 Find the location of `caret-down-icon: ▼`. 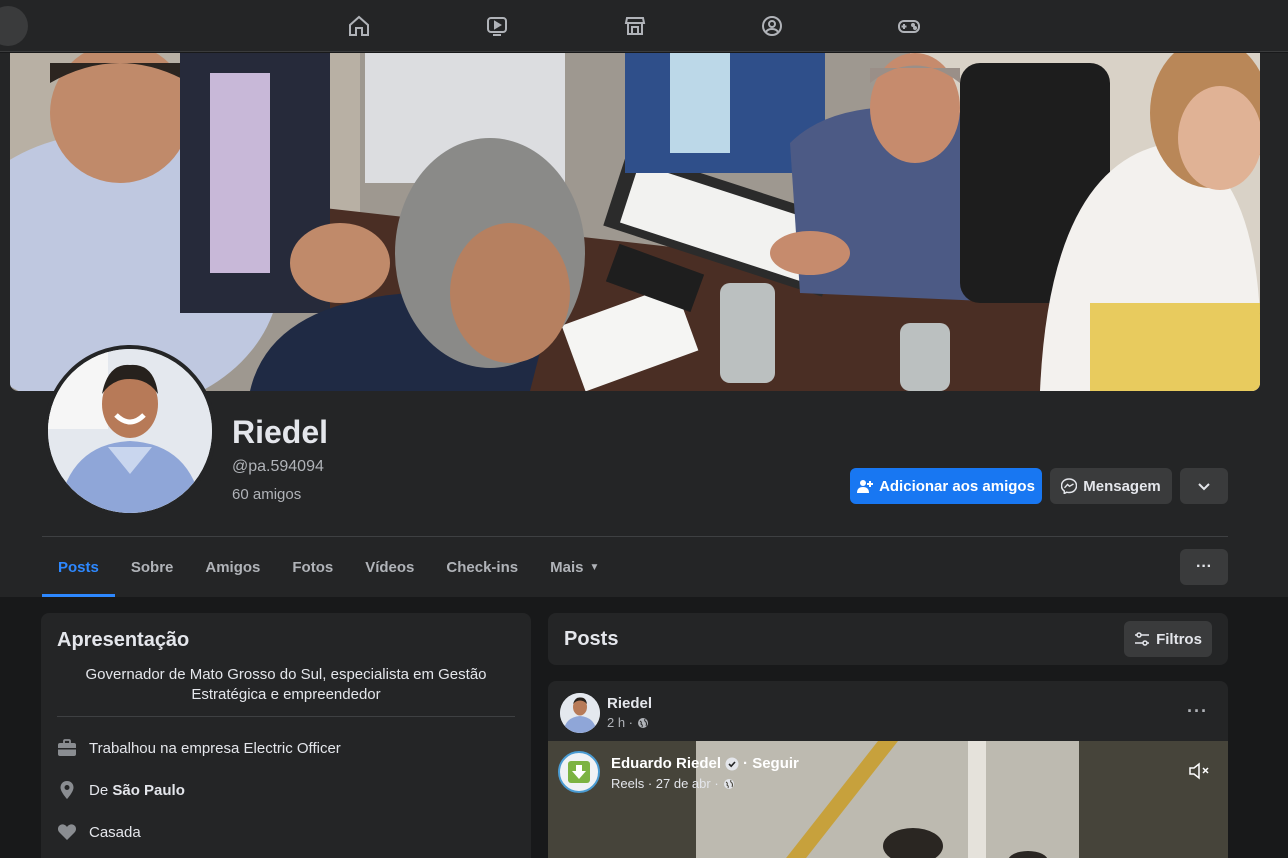

caret-down-icon: ▼ is located at coordinates (594, 567).